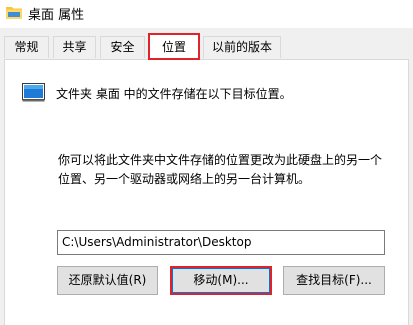  Describe the element at coordinates (184, 179) in the screenshot. I see `description-line-2: 位置、另一个驱动器或网络上的另一台计算机。` at that location.